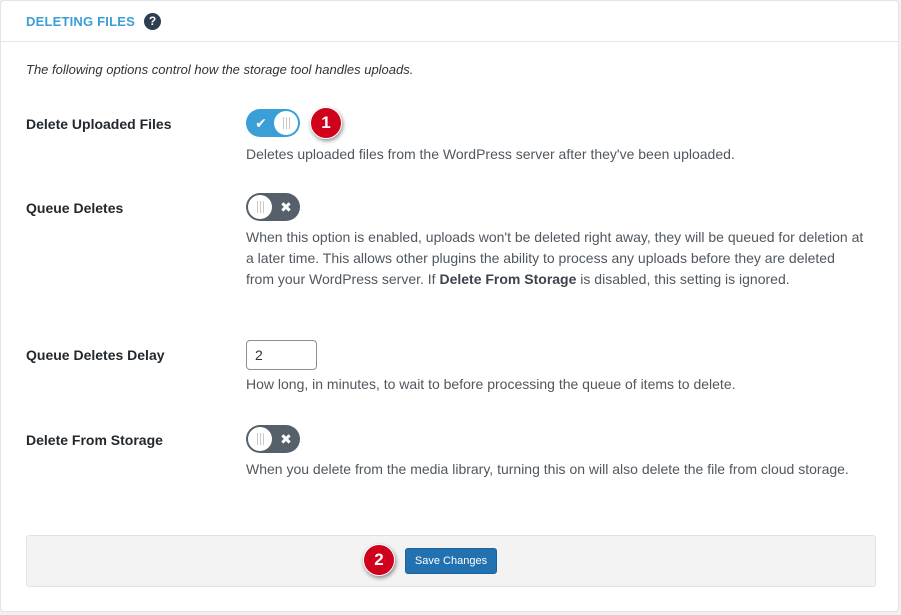 The height and width of the screenshot is (615, 901). I want to click on callout-badge-2: 2, so click(379, 560).